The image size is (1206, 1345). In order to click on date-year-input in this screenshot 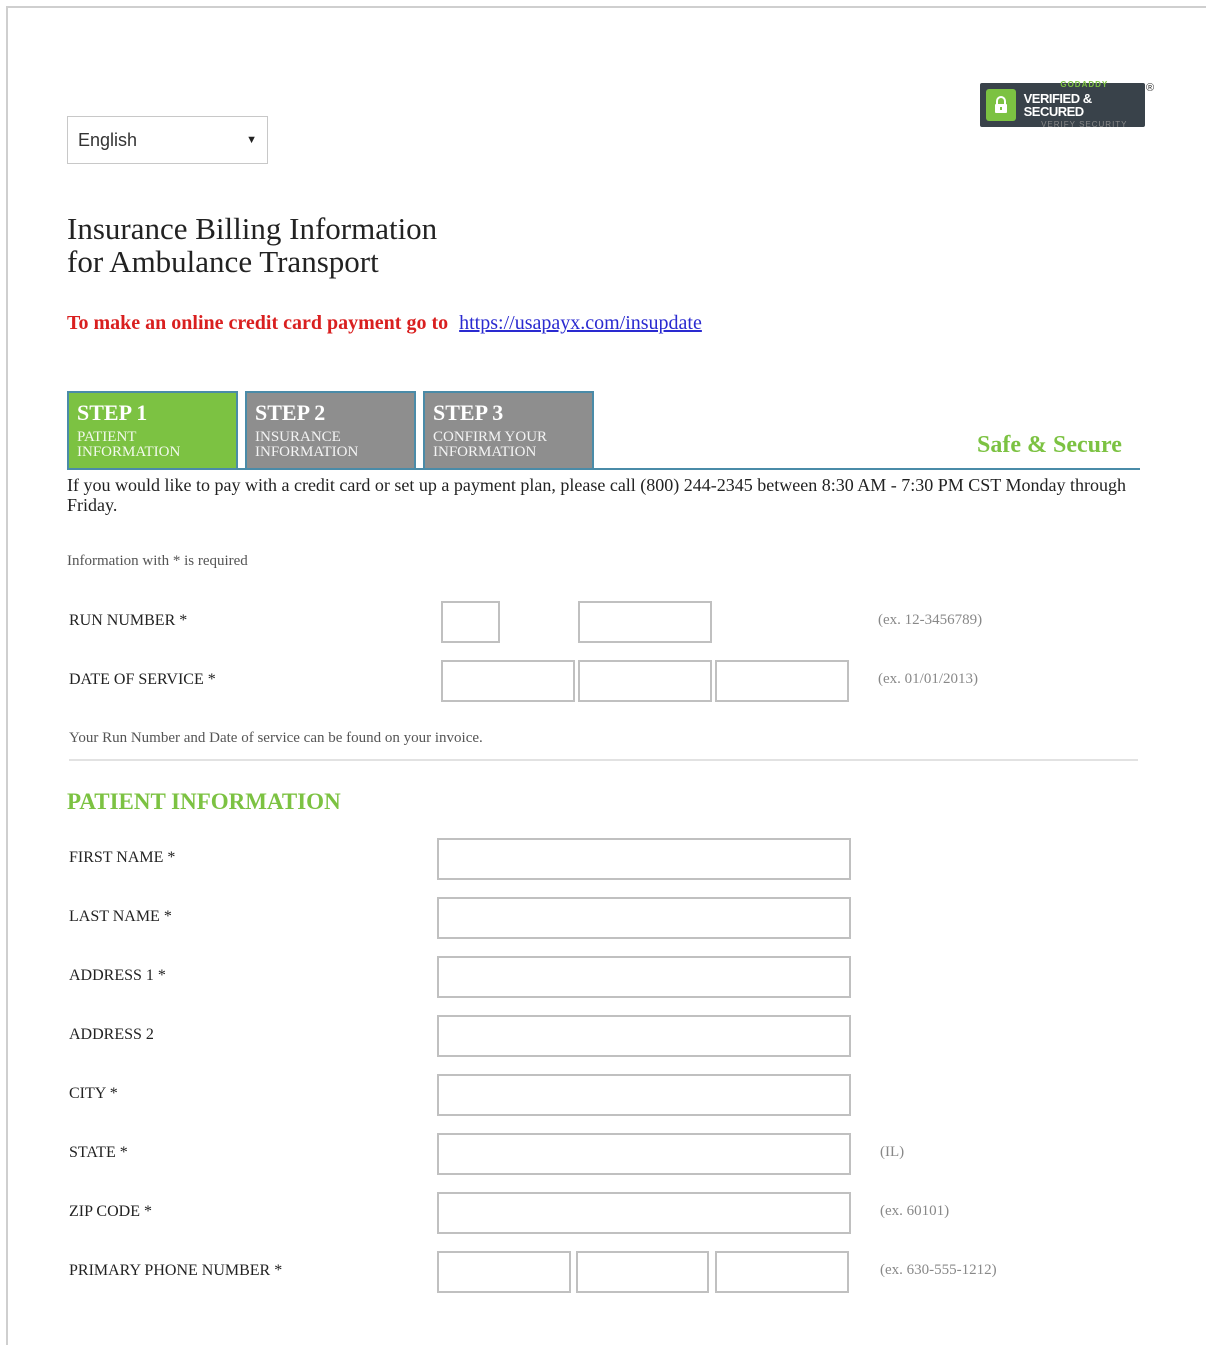, I will do `click(782, 681)`.